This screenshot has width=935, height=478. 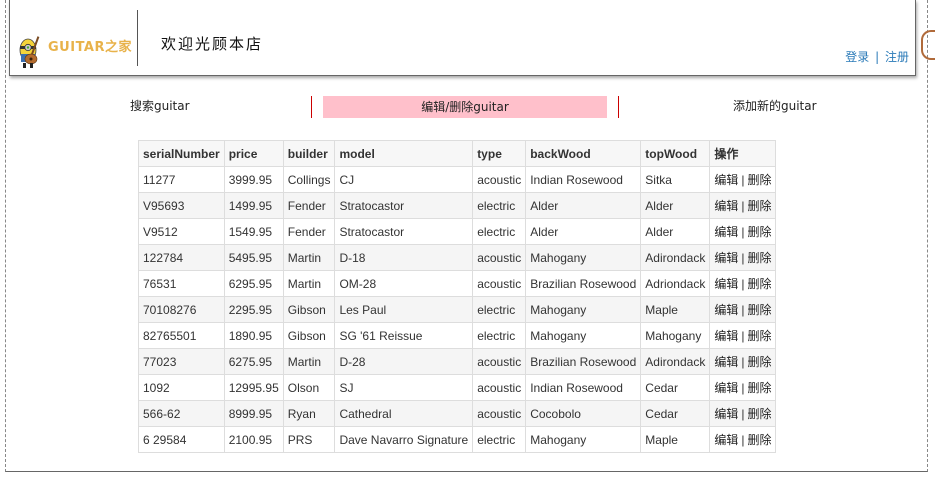 What do you see at coordinates (404, 257) in the screenshot?
I see `table-cell: D-18` at bounding box center [404, 257].